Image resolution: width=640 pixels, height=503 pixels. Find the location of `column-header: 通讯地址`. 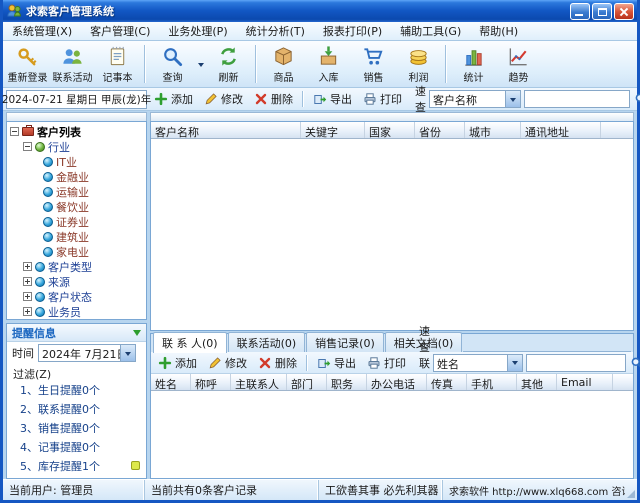

column-header: 通讯地址 is located at coordinates (561, 130).